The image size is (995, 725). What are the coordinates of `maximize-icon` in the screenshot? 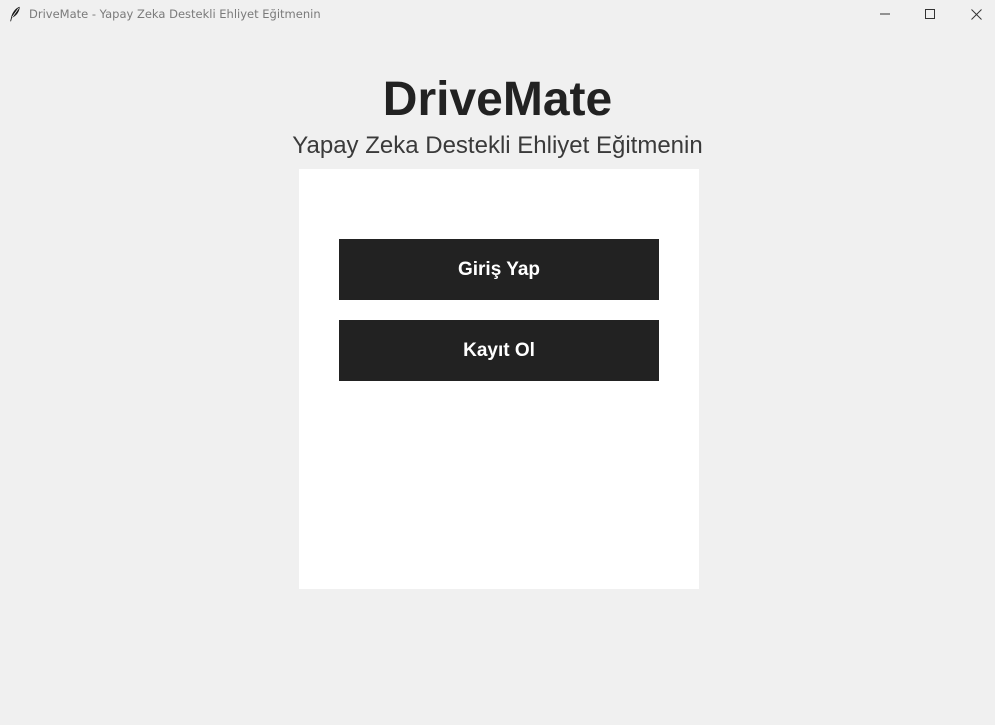 It's located at (930, 14).